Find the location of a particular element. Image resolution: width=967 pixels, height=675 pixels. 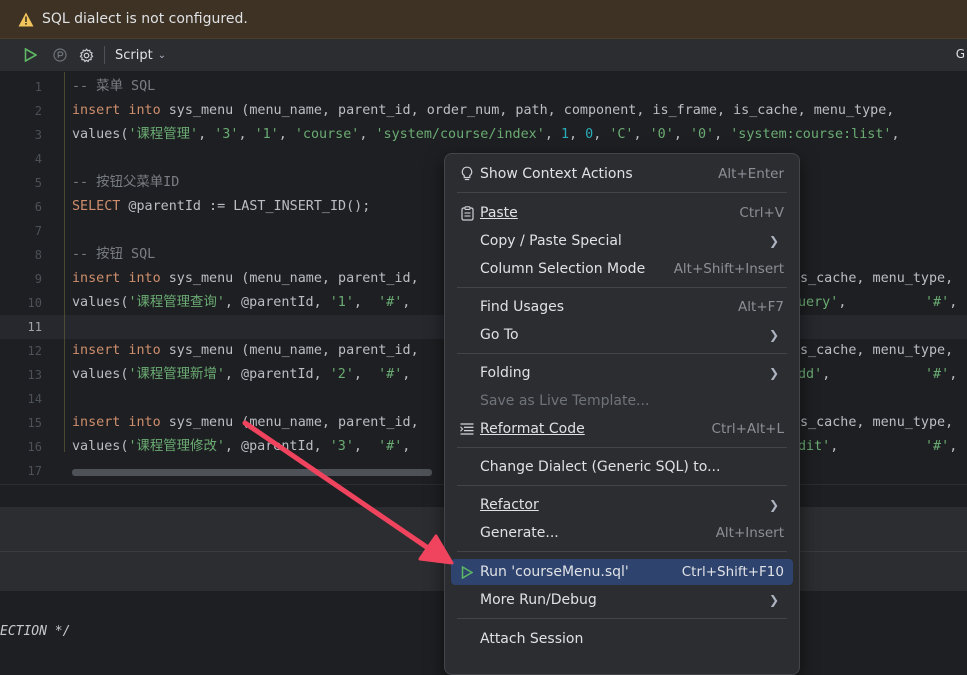

line-number: 17 is located at coordinates (34, 471).